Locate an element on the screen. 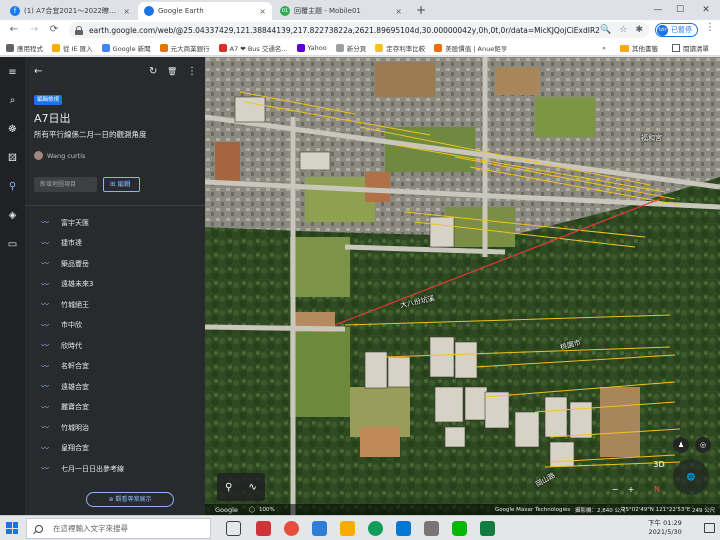  back-button: ← is located at coordinates (14, 30).